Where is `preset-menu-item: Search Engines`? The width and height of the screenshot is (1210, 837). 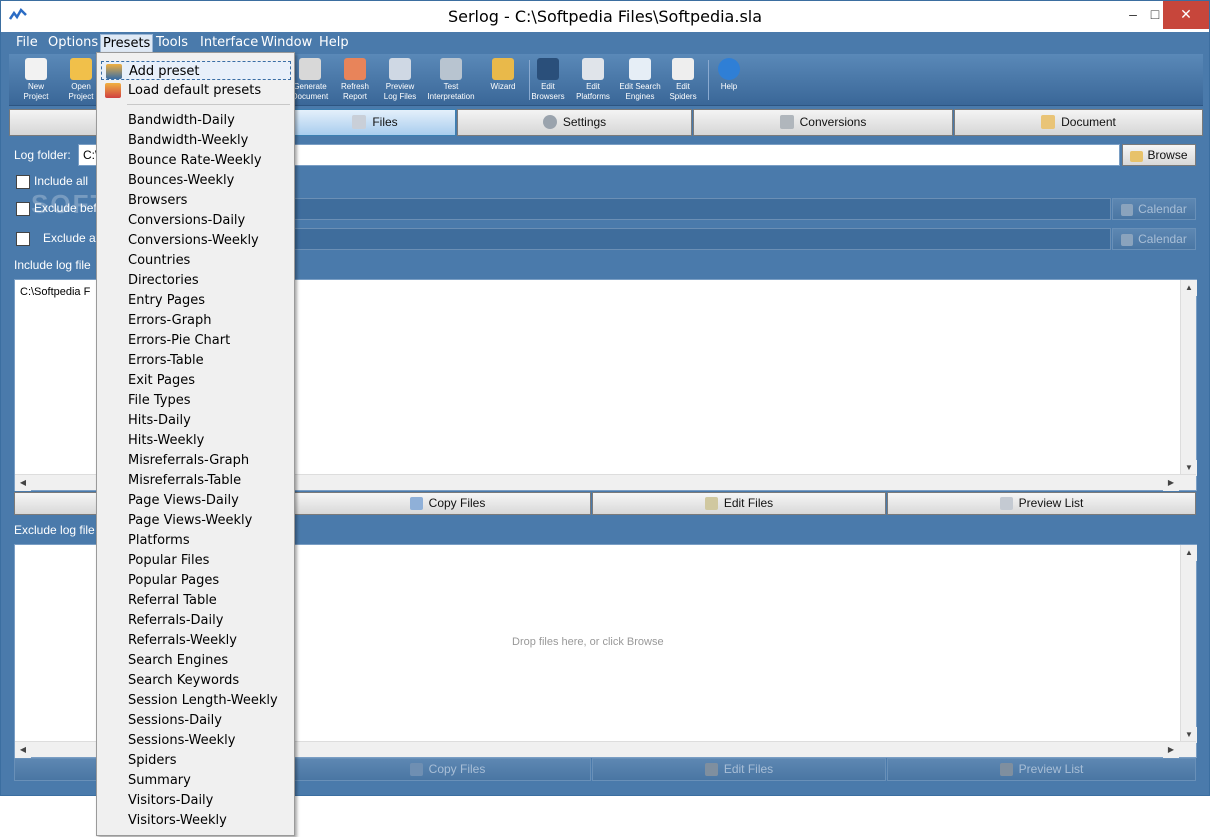 preset-menu-item: Search Engines is located at coordinates (210, 661).